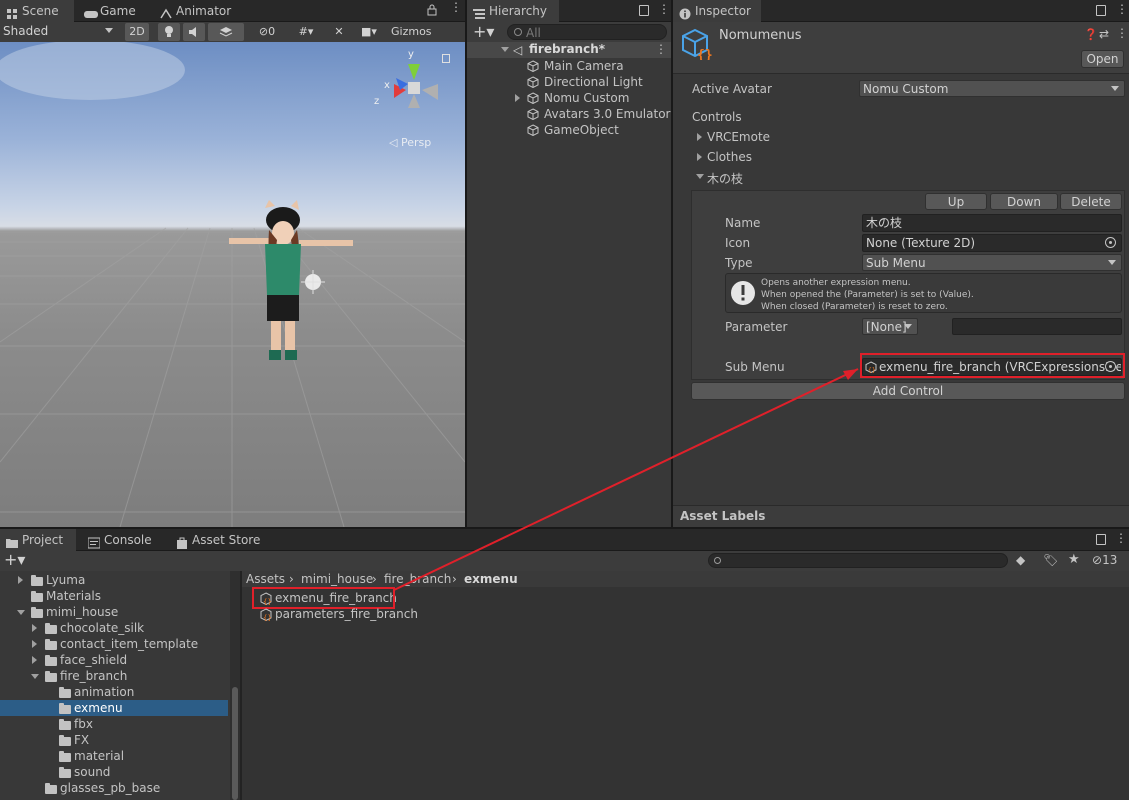  I want to click on control-item-vrcemote: VRCEmote, so click(738, 137).